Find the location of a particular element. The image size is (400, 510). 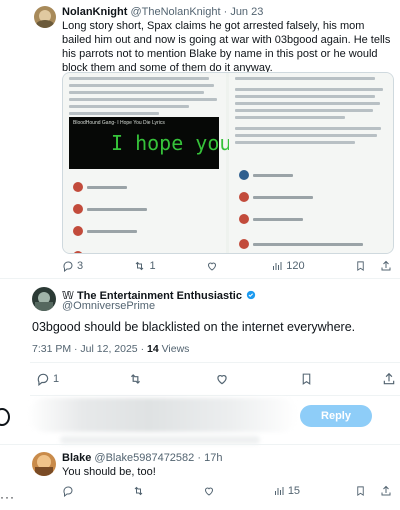

views-button: 120 is located at coordinates (288, 266).